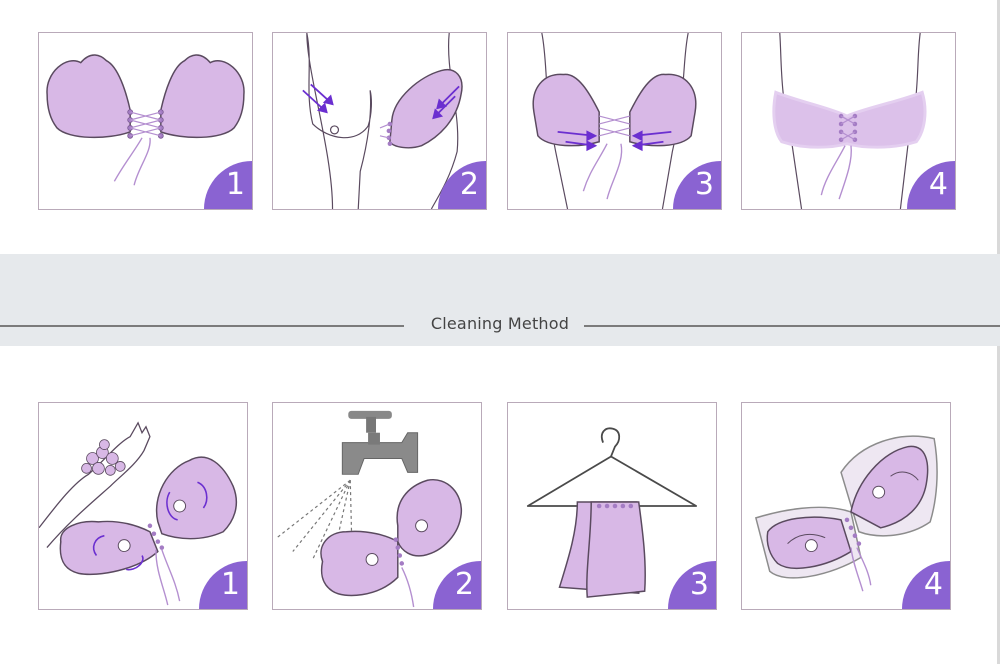 Image resolution: width=1000 pixels, height=664 pixels. What do you see at coordinates (846, 506) in the screenshot?
I see `cleaning-step-4-panel: 4` at bounding box center [846, 506].